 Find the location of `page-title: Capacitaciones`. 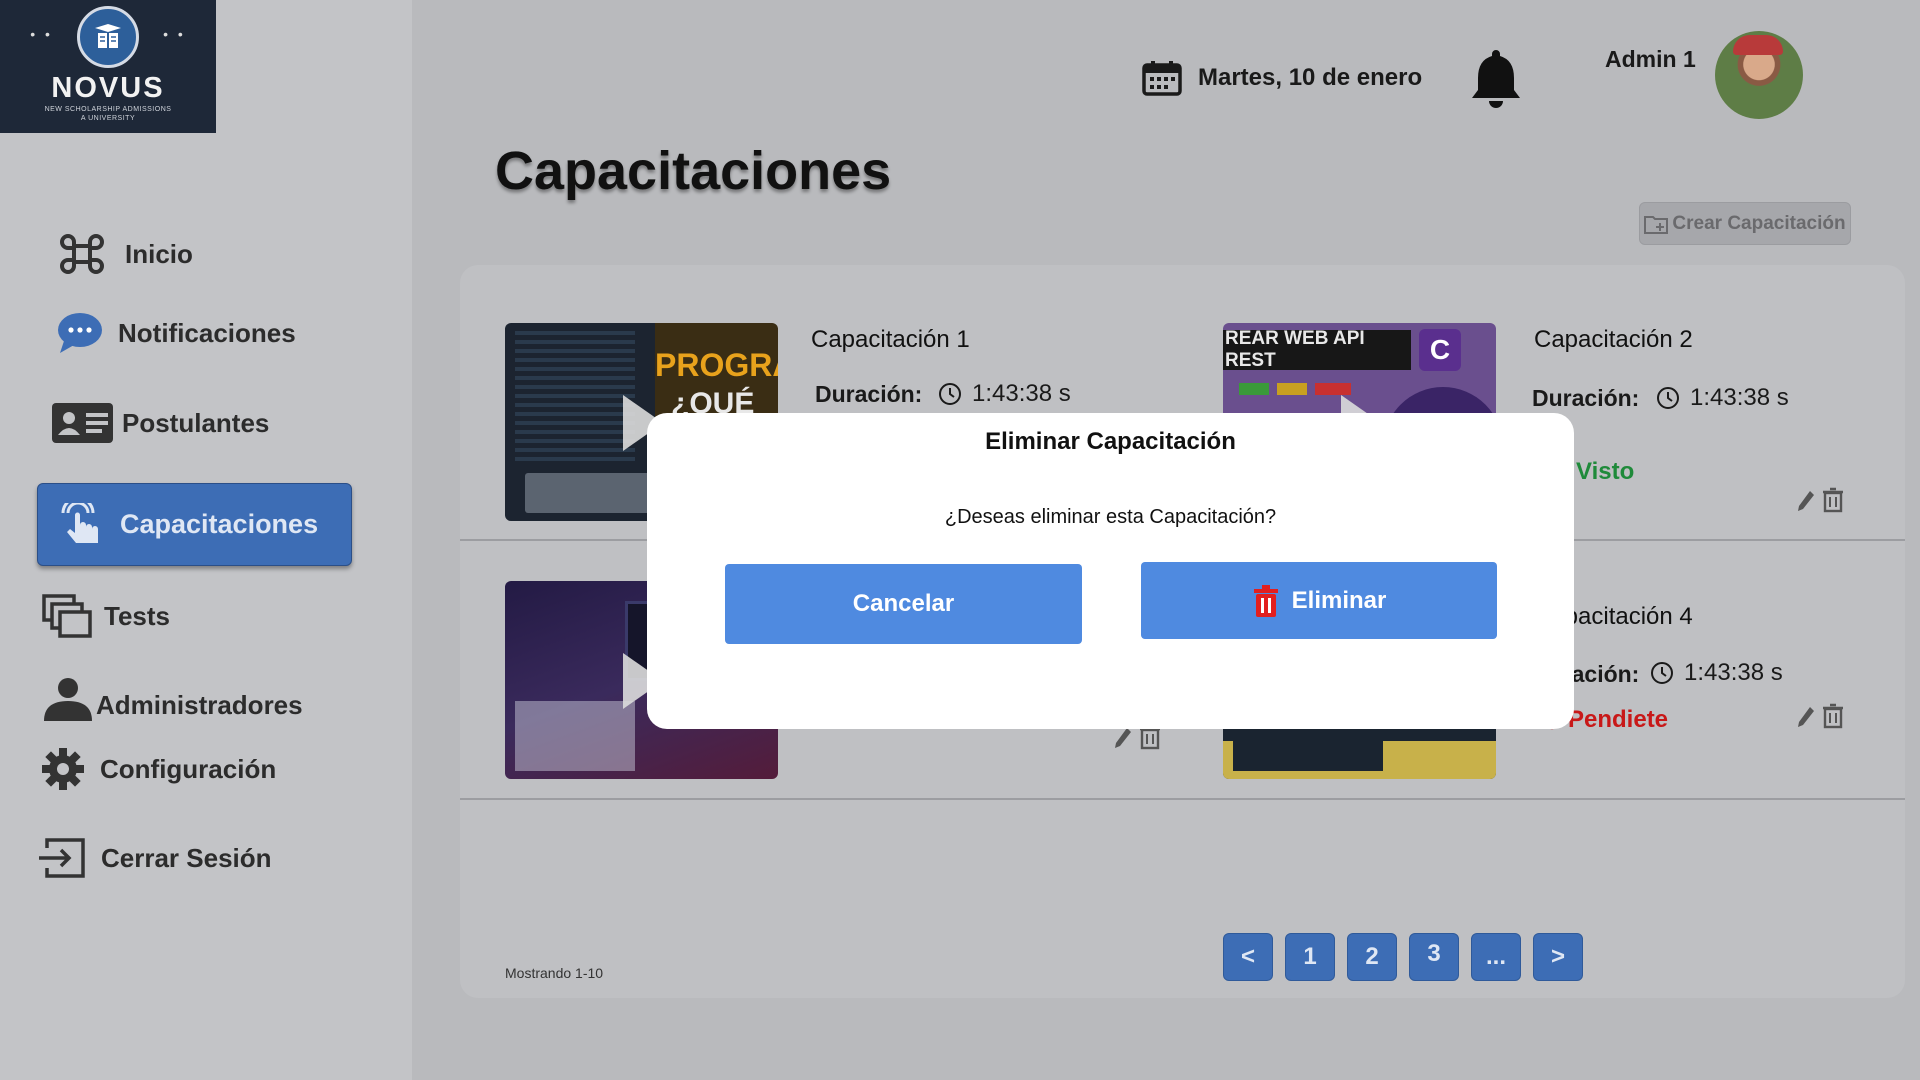

page-title: Capacitaciones is located at coordinates (693, 171).